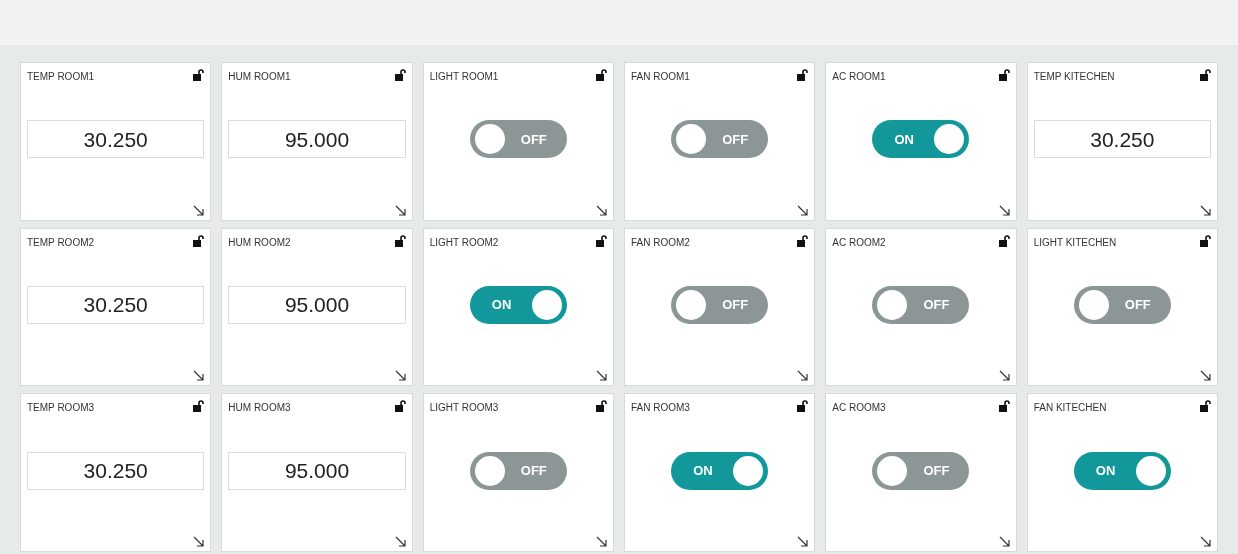  Describe the element at coordinates (1074, 77) in the screenshot. I see `widget-title: TEMP KITECHEN` at that location.